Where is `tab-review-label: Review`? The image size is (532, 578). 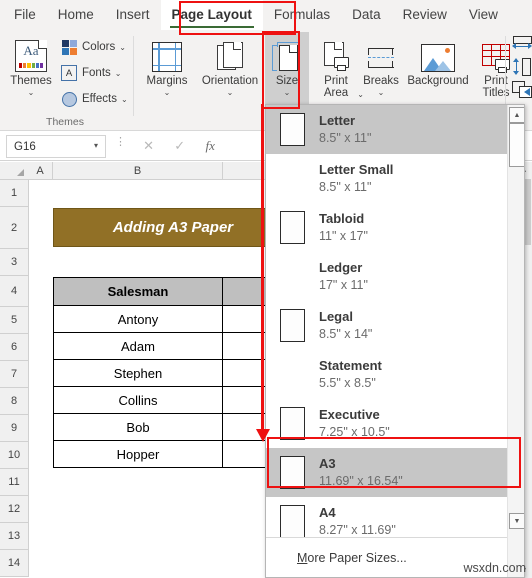 tab-review-label: Review is located at coordinates (424, 14).